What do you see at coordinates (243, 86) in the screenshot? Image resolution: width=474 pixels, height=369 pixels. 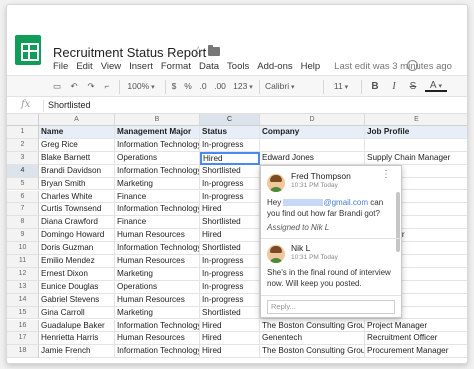 I see `number-format-select: 123` at bounding box center [243, 86].